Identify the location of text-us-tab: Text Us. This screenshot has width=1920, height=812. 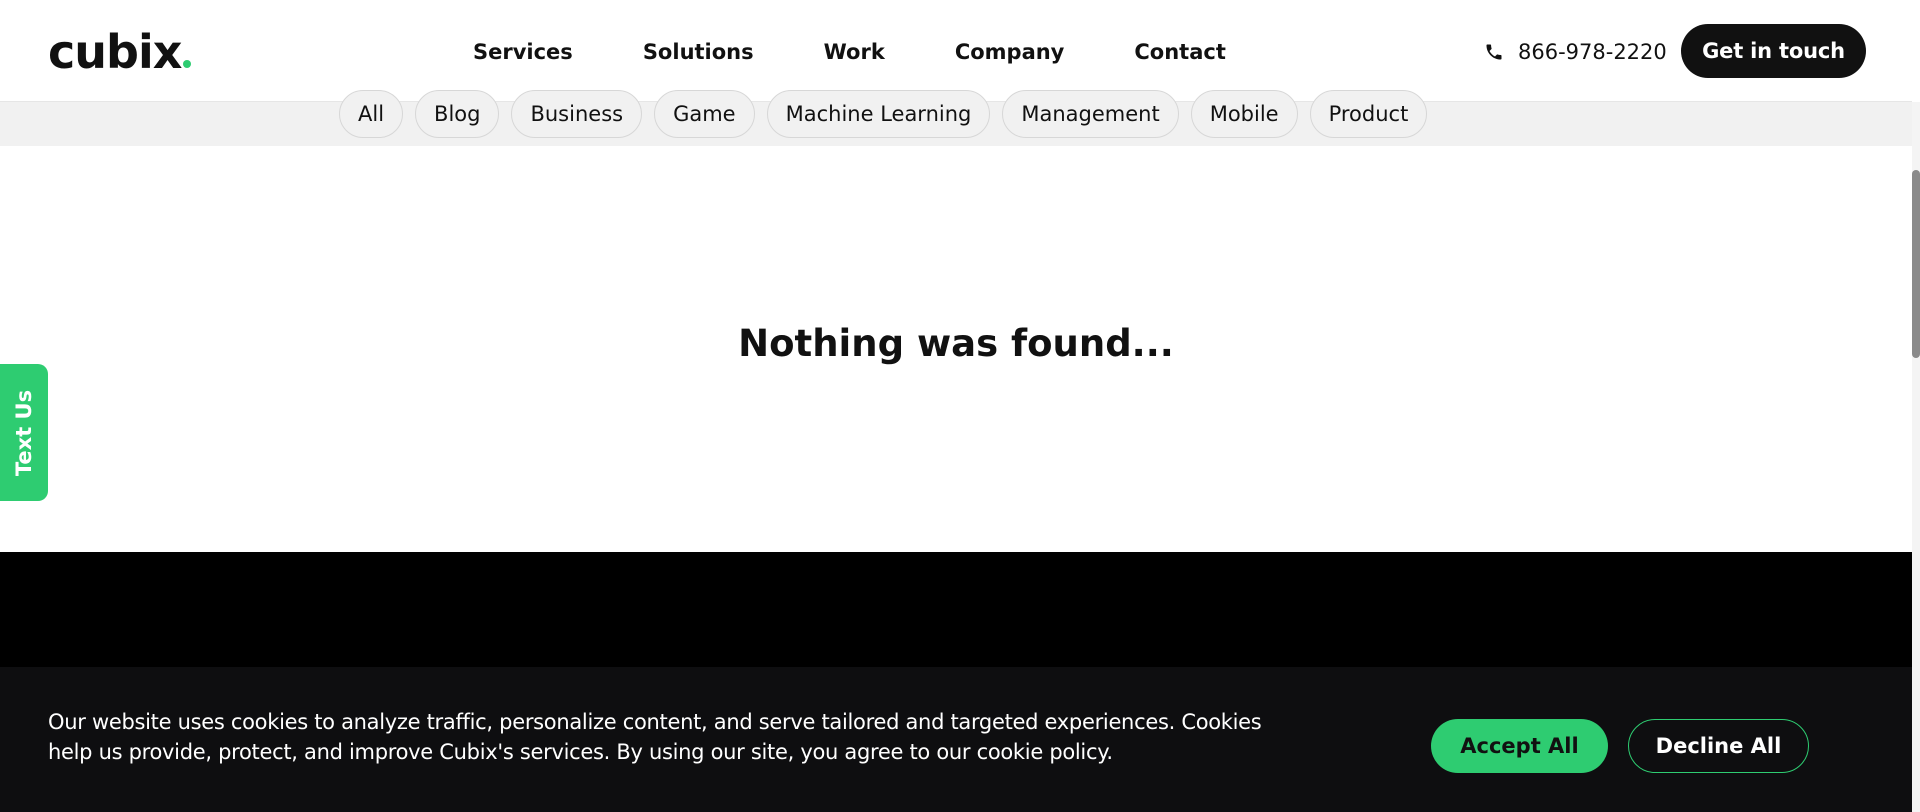
(24, 432).